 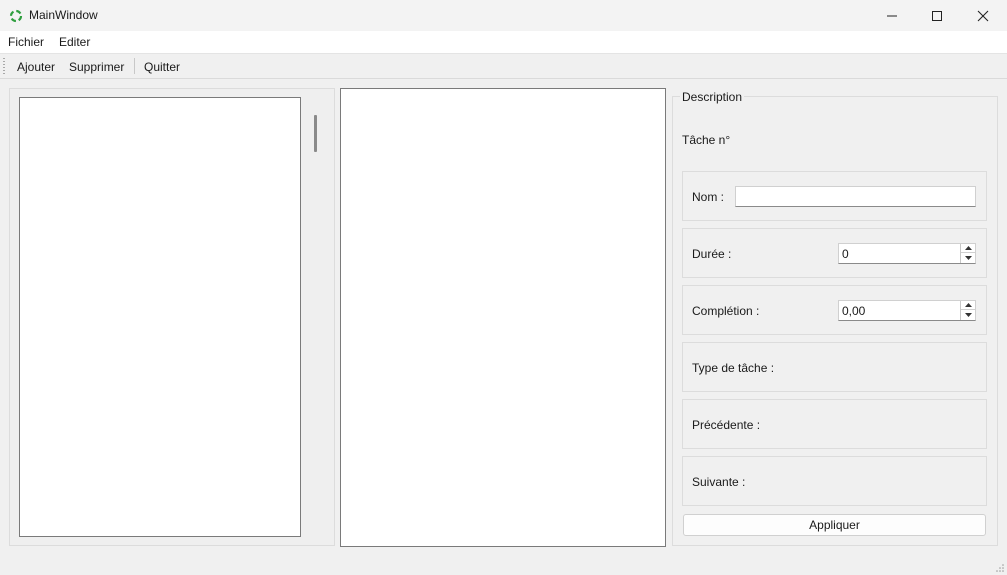 I want to click on apply-button: Appliquer, so click(x=834, y=525).